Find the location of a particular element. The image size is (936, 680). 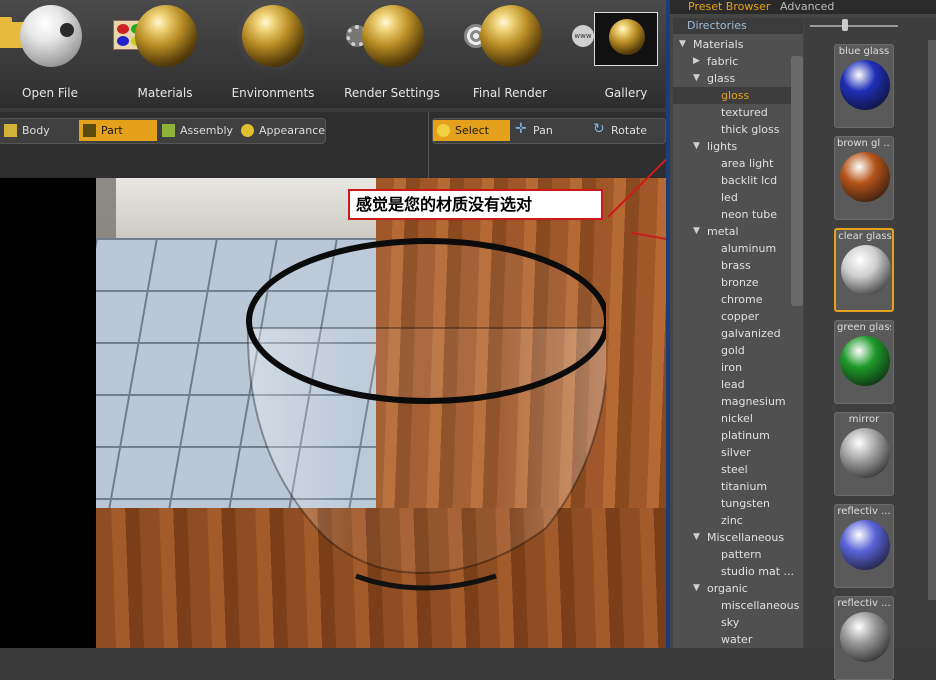

tree-item-gold: gold is located at coordinates (732, 350).